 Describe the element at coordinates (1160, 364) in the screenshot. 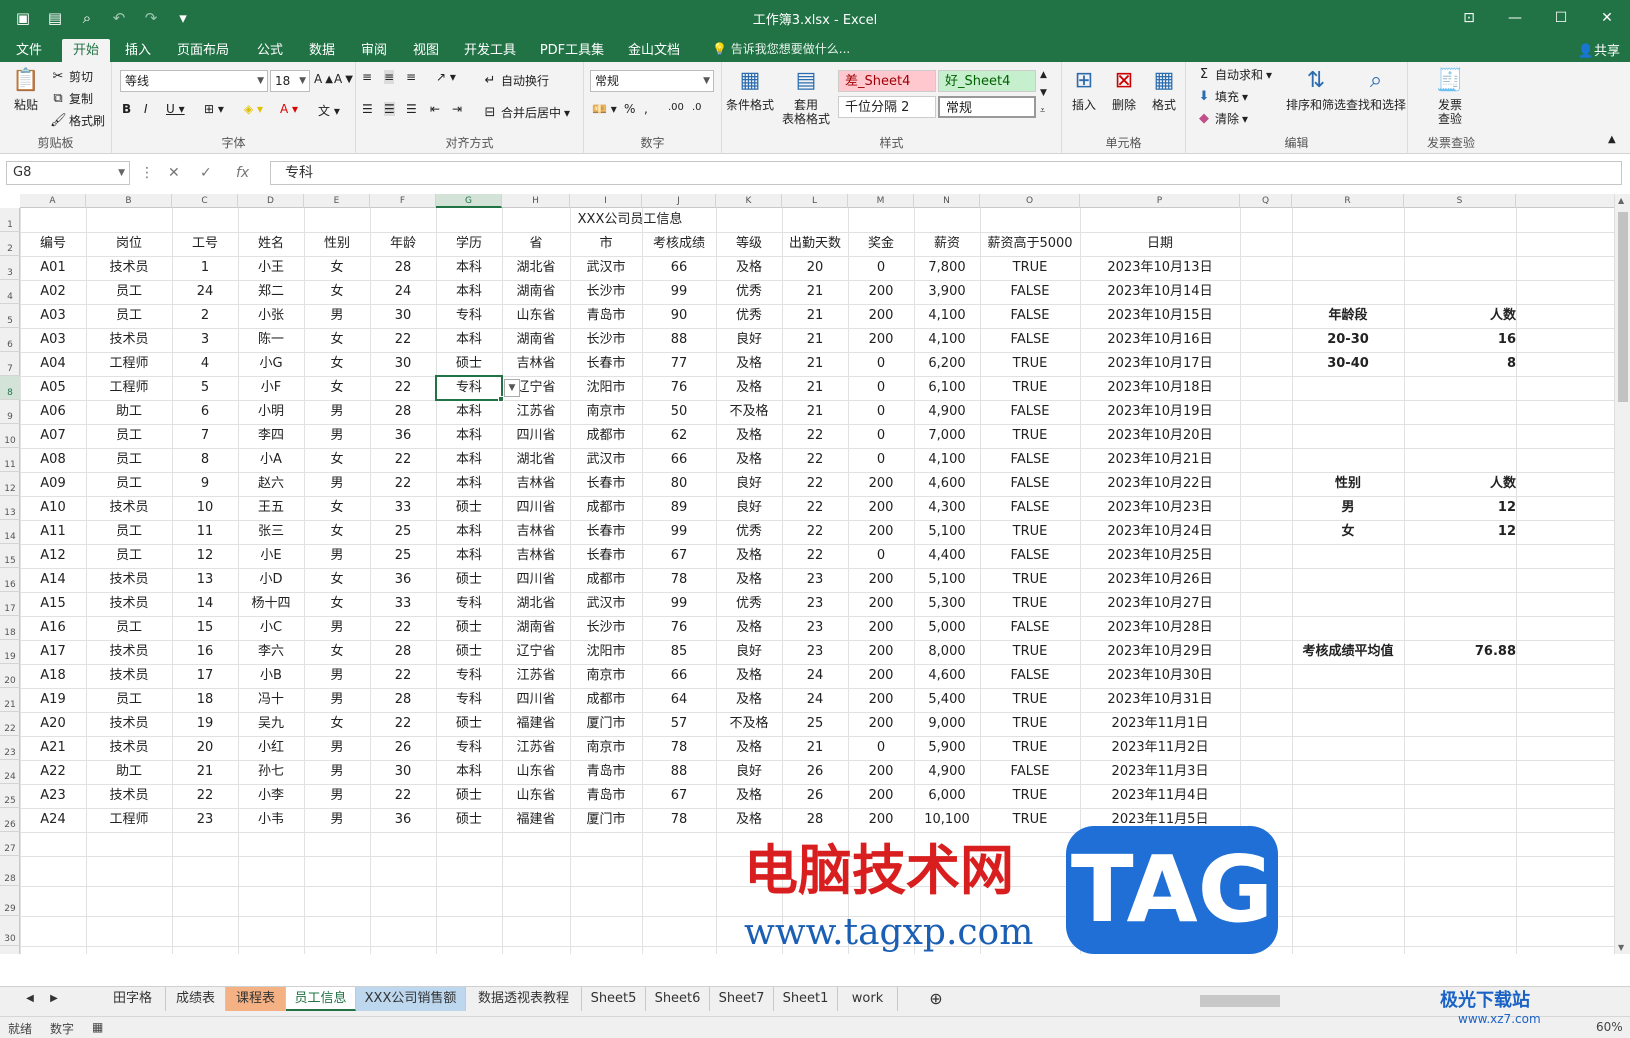

I see `data-cell: 2023年10月17日` at that location.